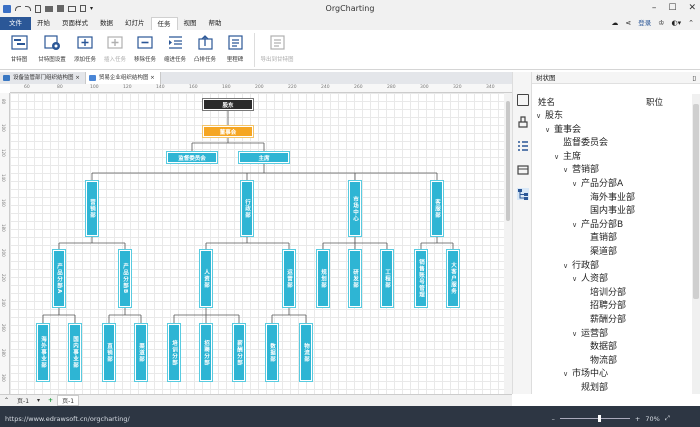 The width and height of the screenshot is (700, 427). What do you see at coordinates (19, 49) in the screenshot?
I see `gantt-chart-button: 甘特图` at bounding box center [19, 49].